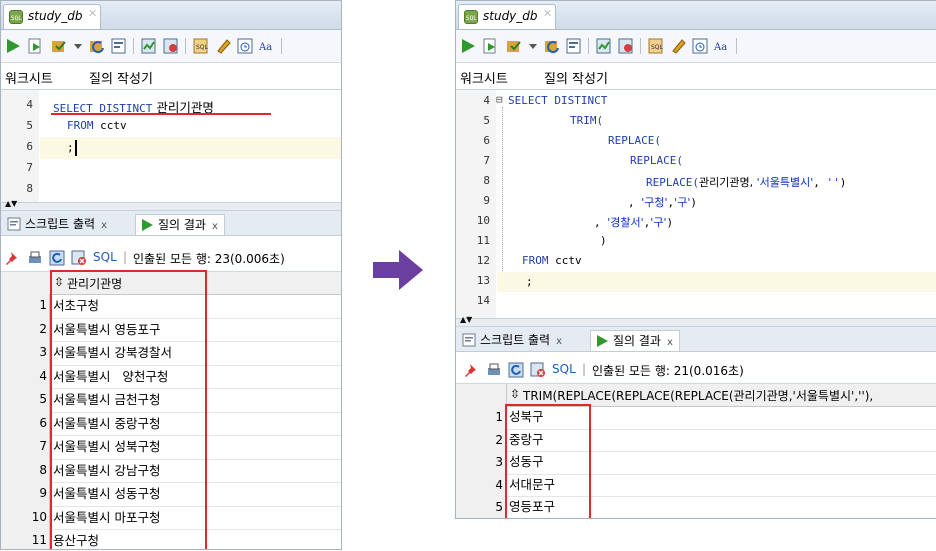  I want to click on line-number: 5, so click(29, 125).